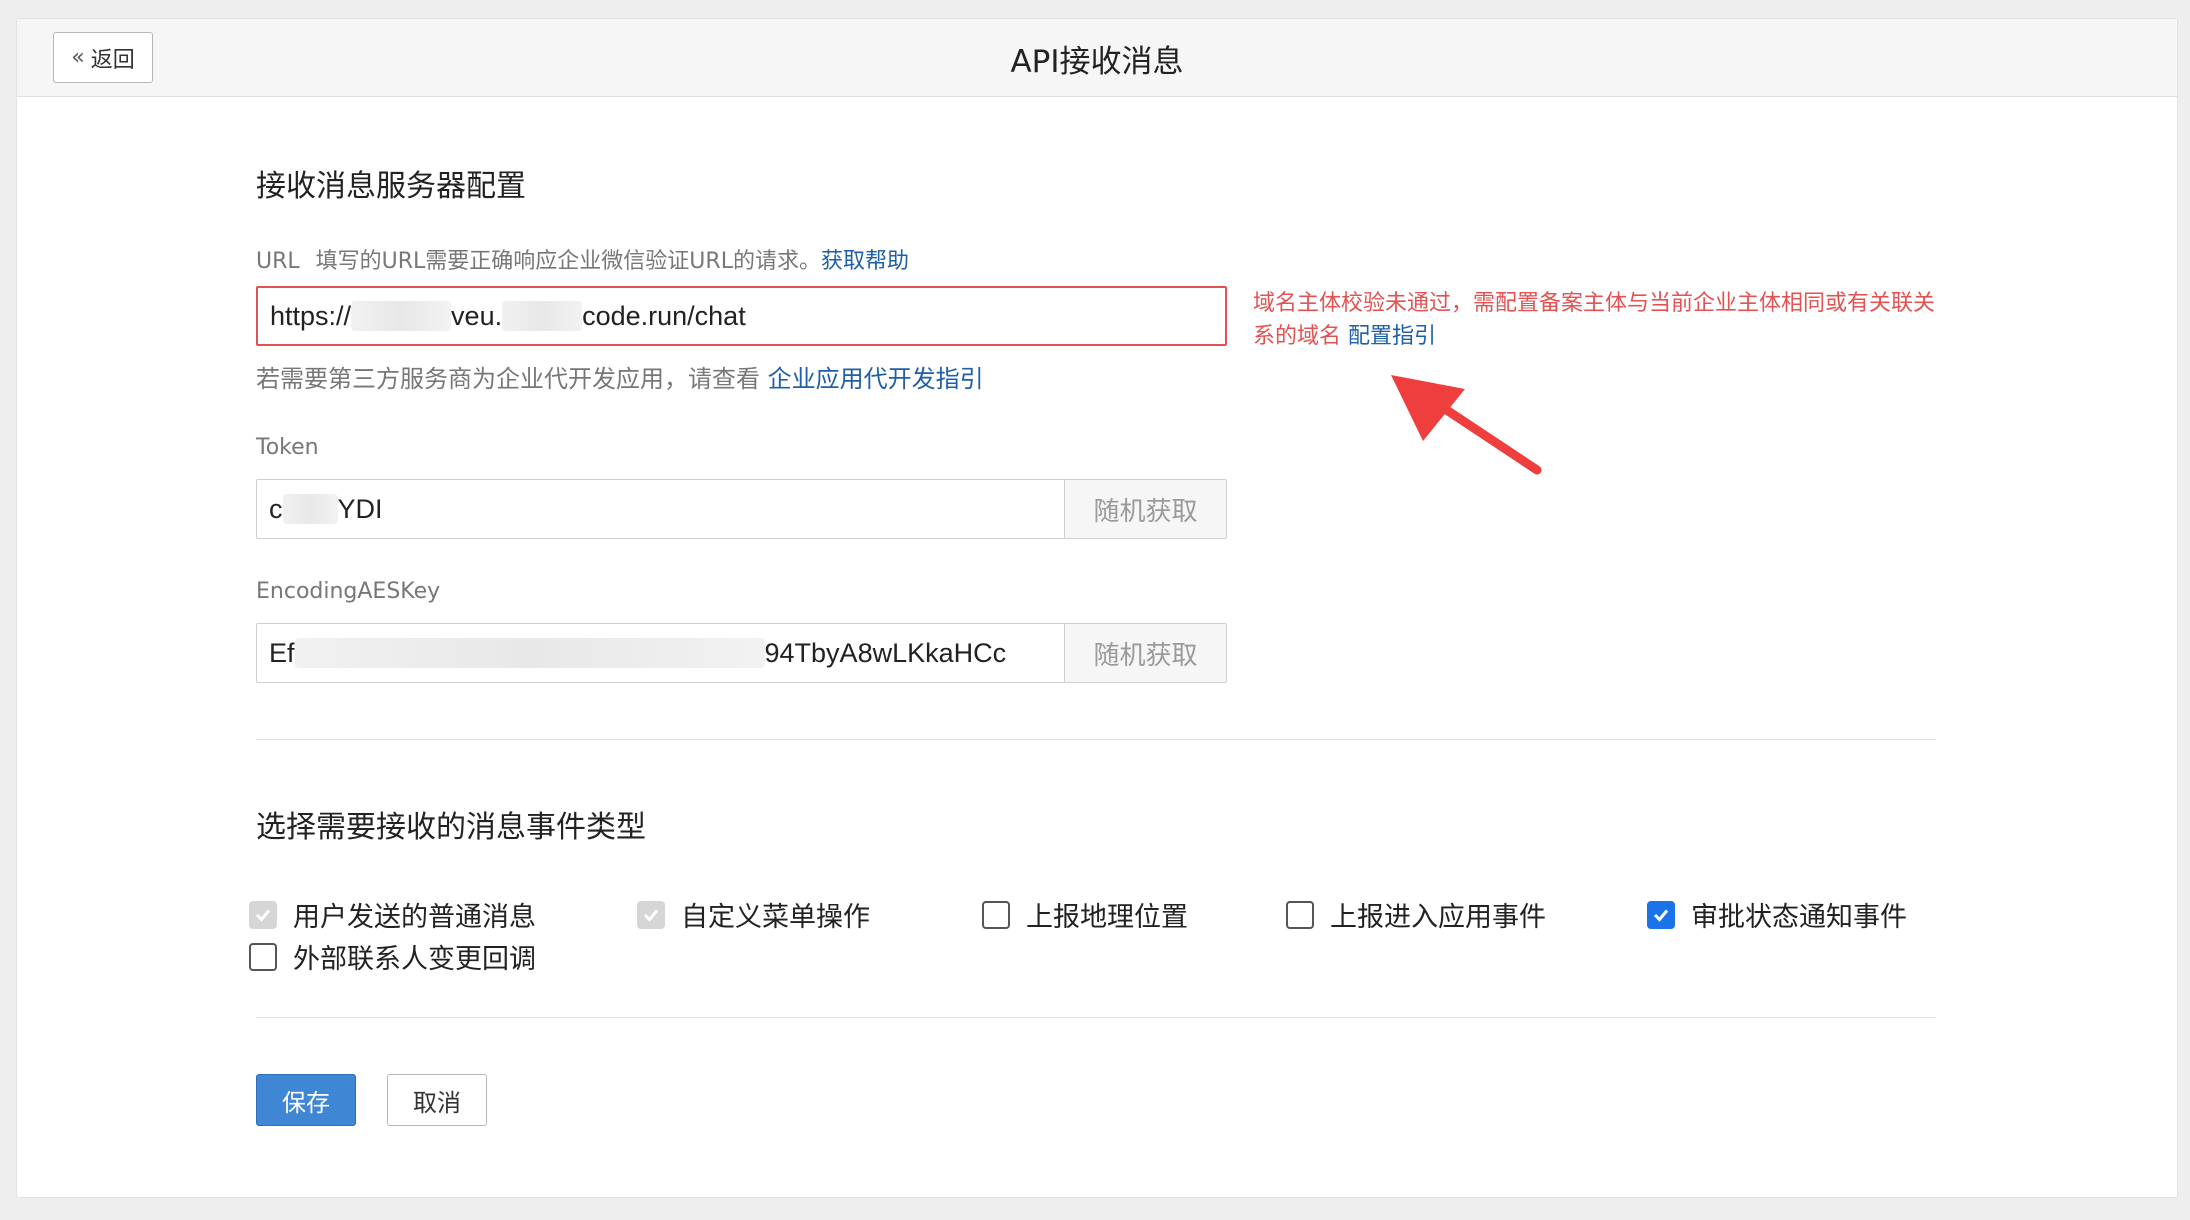  I want to click on url-label: URL, so click(278, 261).